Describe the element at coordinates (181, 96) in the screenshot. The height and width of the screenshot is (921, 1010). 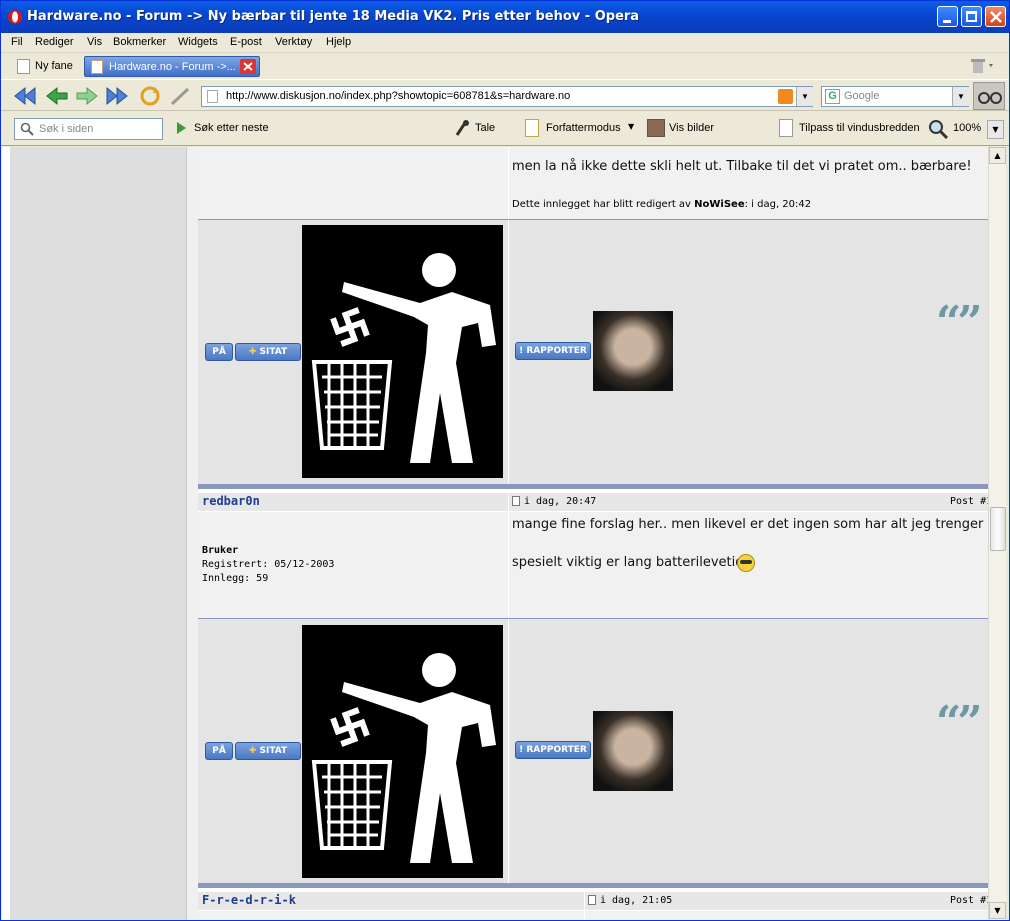
I see `edit-pen-icon` at that location.